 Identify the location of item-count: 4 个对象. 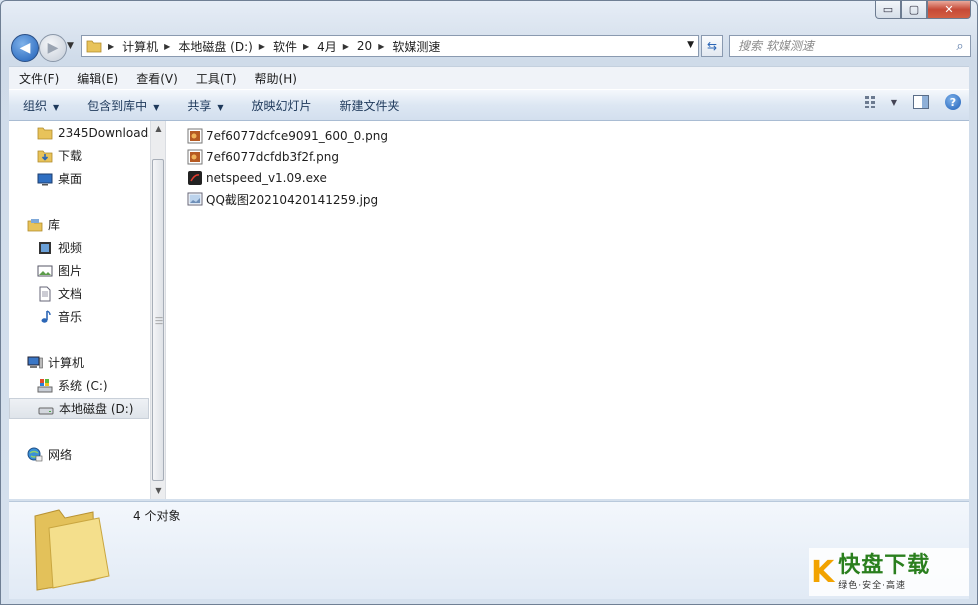
(157, 516).